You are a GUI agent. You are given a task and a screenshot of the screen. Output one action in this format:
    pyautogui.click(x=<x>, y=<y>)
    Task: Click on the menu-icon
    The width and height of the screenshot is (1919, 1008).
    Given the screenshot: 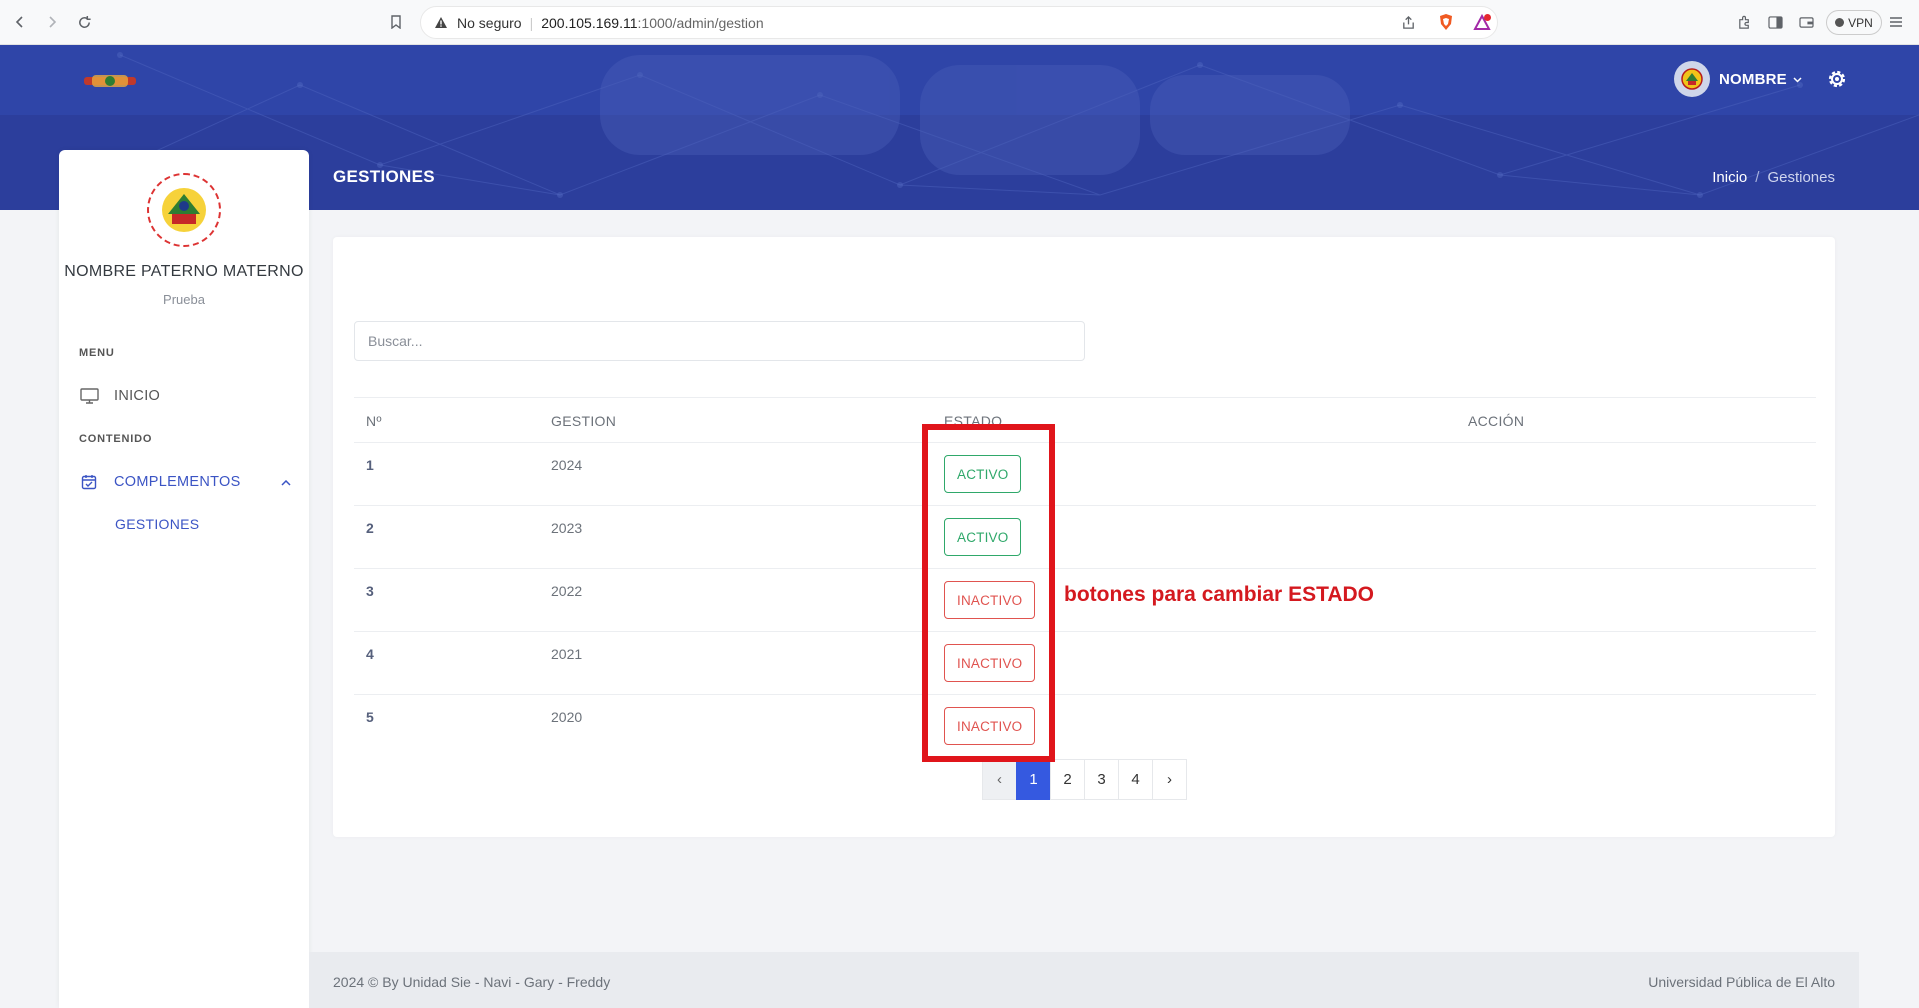 What is the action you would take?
    pyautogui.click(x=1896, y=22)
    